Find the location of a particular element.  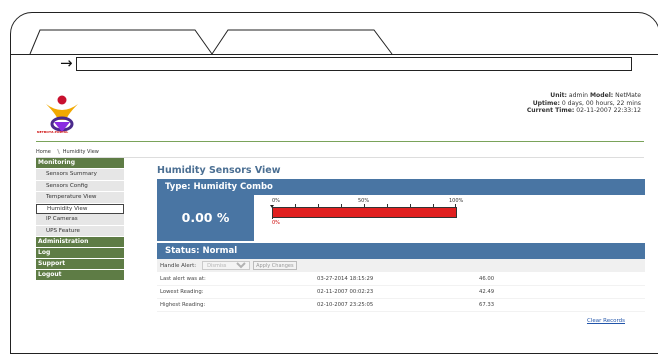

humidity-value-display: 0.00 % is located at coordinates (205, 218).